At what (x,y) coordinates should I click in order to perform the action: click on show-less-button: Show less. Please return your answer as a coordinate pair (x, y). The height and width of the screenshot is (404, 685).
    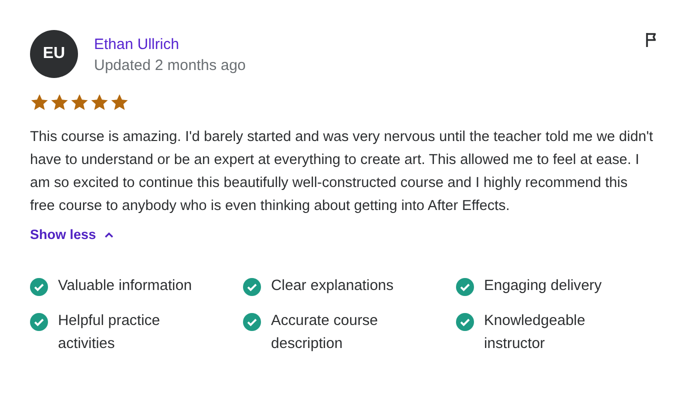
    Looking at the image, I should click on (72, 234).